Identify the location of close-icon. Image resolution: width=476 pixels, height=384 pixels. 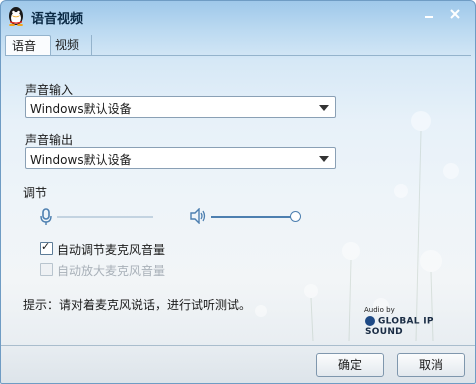
(455, 14).